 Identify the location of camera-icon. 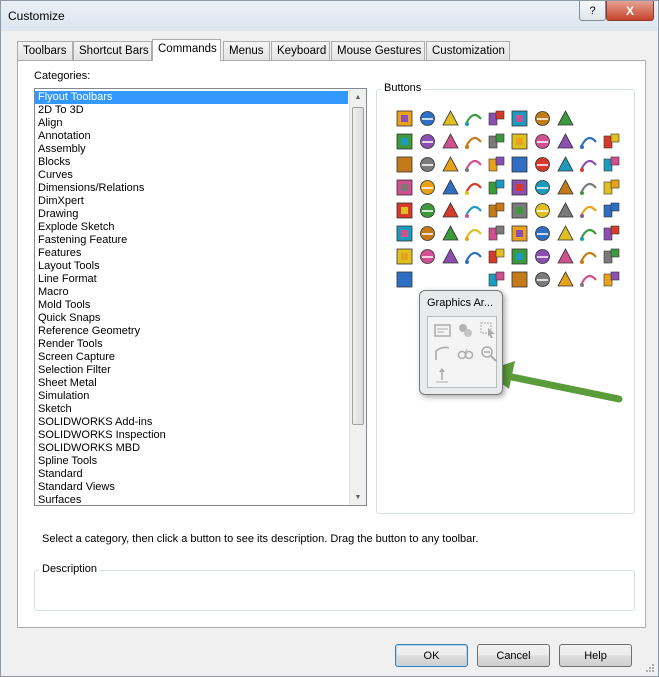
(427, 164).